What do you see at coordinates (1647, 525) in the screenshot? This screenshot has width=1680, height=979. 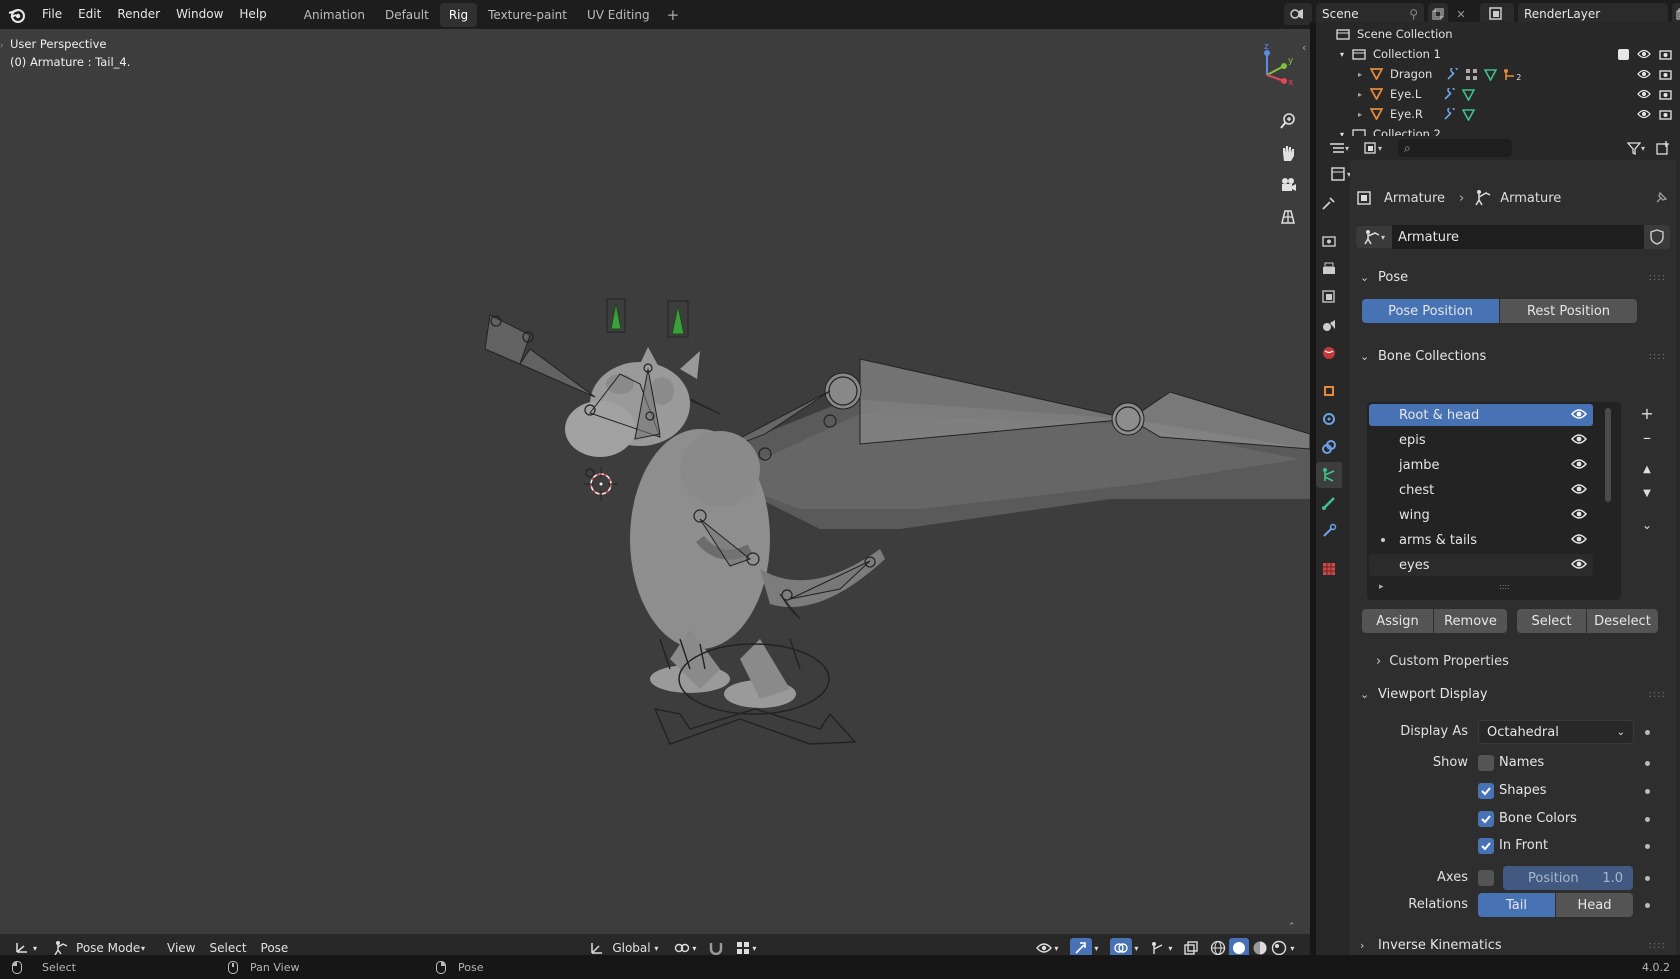 I see `specials-menu-button: ⌄` at bounding box center [1647, 525].